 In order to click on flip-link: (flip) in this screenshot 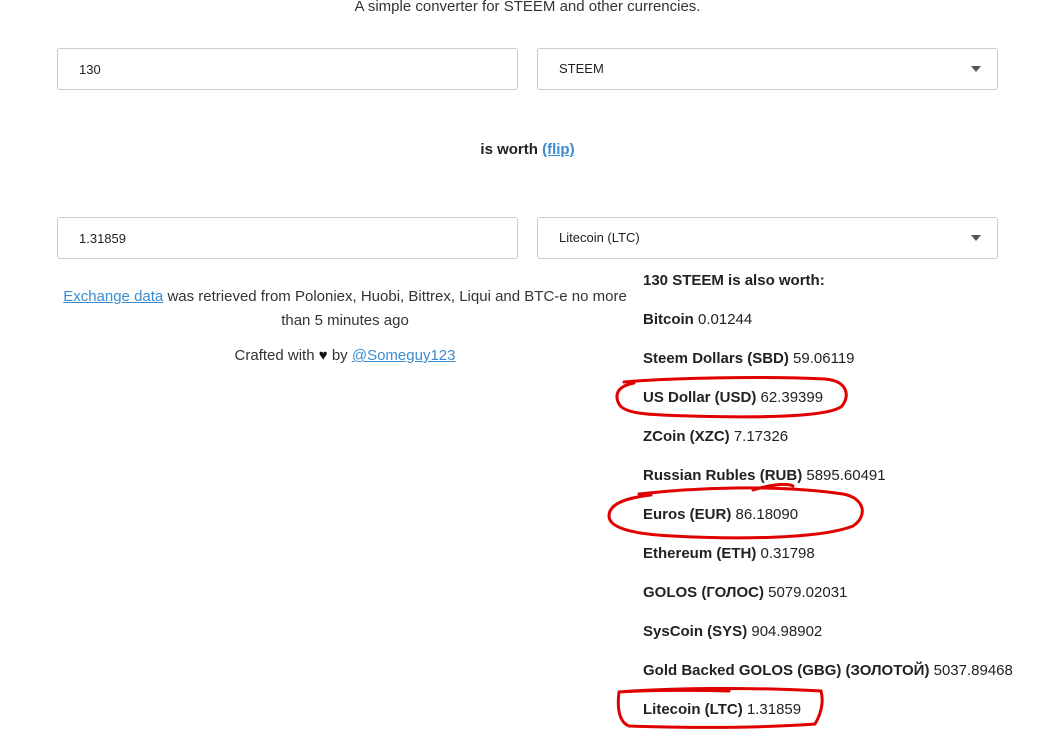, I will do `click(558, 149)`.